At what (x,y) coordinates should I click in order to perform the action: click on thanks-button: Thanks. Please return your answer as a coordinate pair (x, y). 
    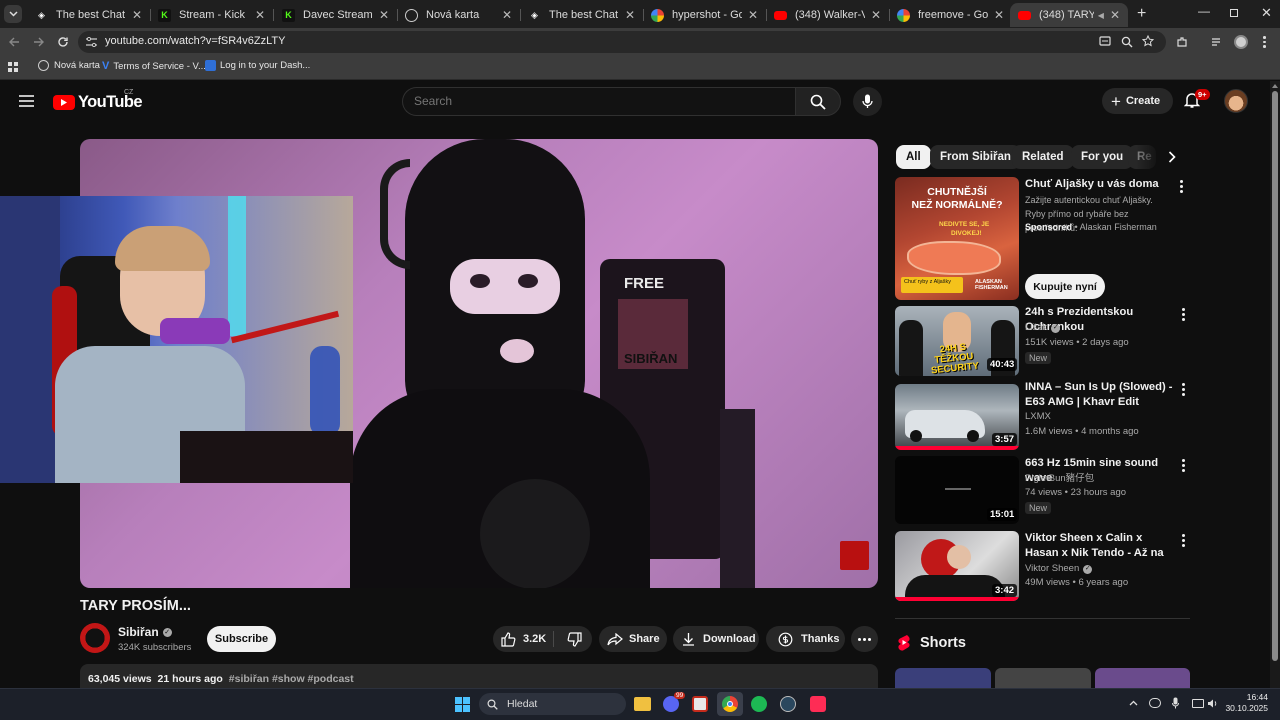
    Looking at the image, I should click on (805, 639).